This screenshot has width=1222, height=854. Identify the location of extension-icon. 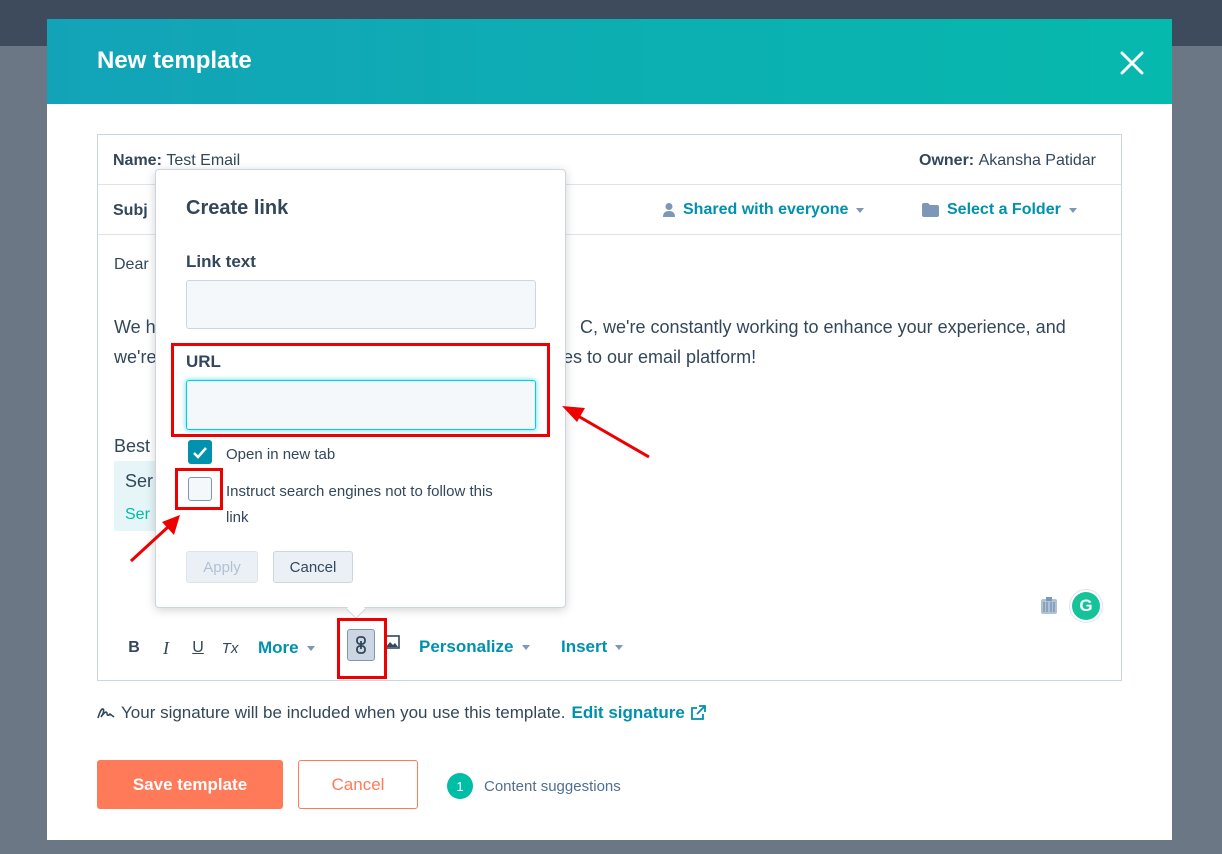
(1049, 608).